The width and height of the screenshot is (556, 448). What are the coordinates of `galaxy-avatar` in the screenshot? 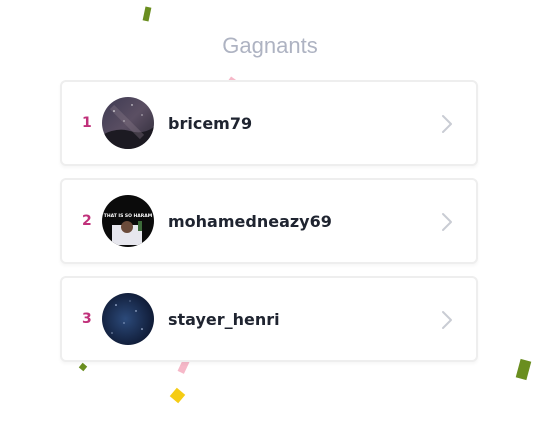 It's located at (128, 319).